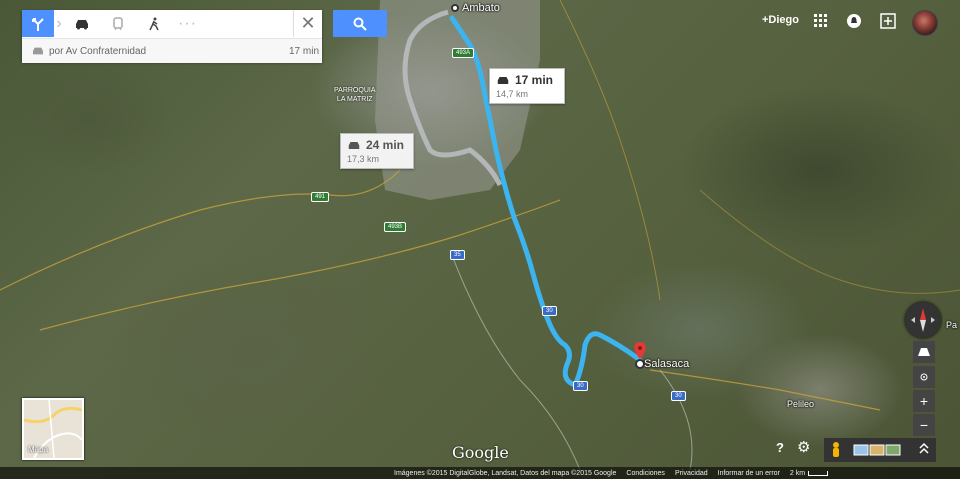 The height and width of the screenshot is (479, 960). What do you see at coordinates (888, 21) in the screenshot?
I see `share-plus-icon` at bounding box center [888, 21].